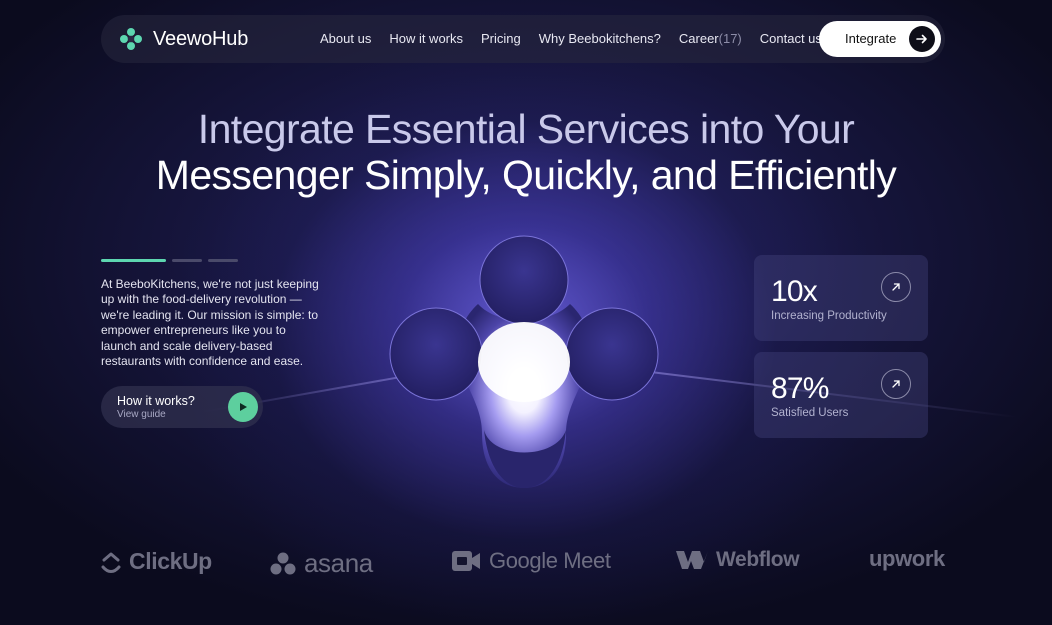 This screenshot has height=625, width=1052. What do you see at coordinates (871, 38) in the screenshot?
I see `integrate-button-label: Integrate` at bounding box center [871, 38].